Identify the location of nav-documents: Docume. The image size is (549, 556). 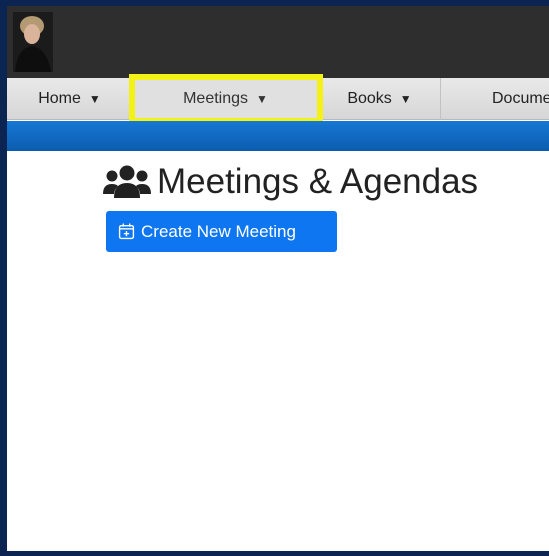
(495, 99).